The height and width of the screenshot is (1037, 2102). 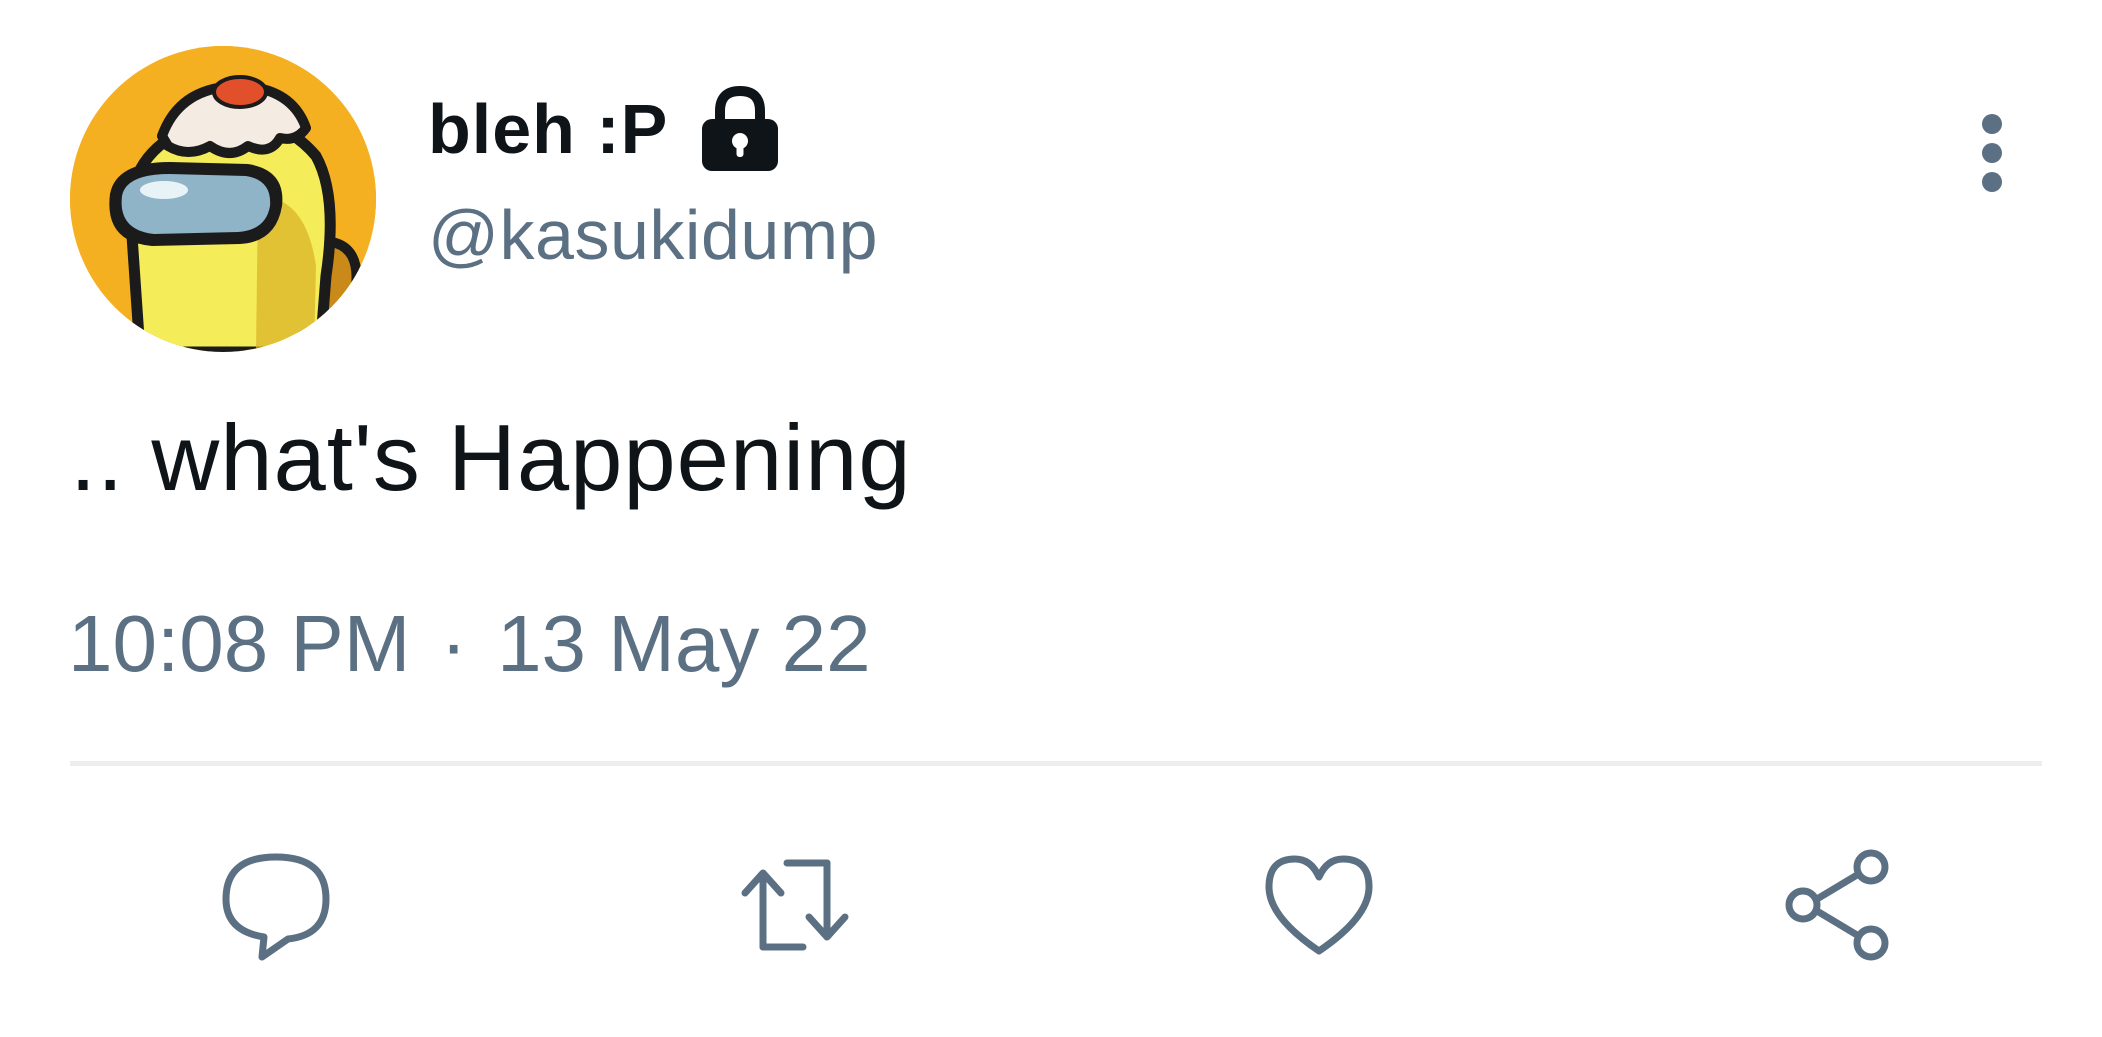 I want to click on lock-icon, so click(x=740, y=128).